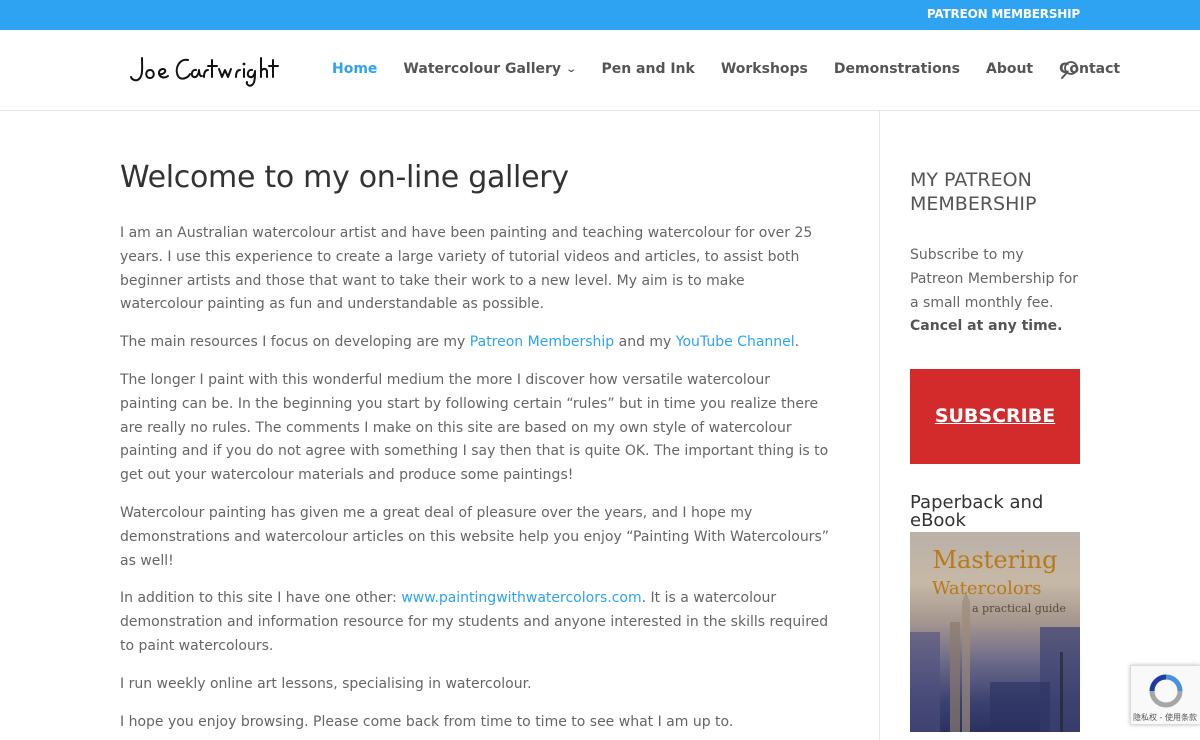 The width and height of the screenshot is (1200, 740). I want to click on paintingwithwatercolors-link: www.paintingwithwatercolors.com, so click(521, 598).